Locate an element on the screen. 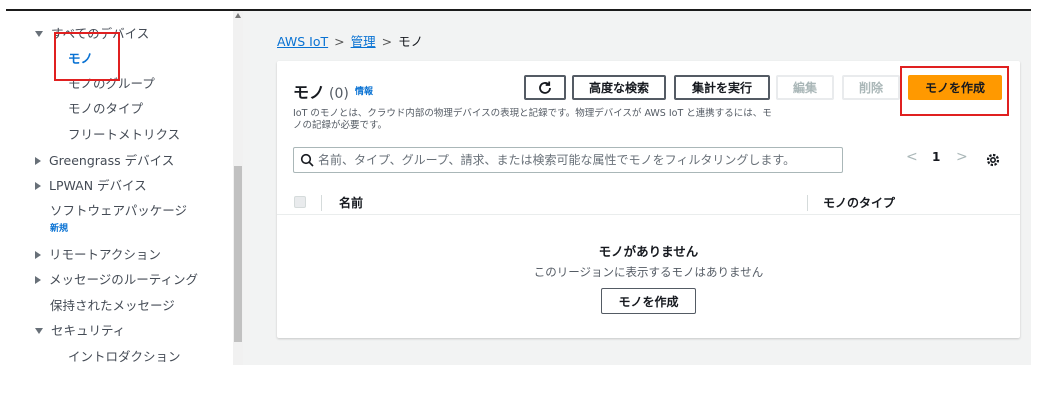 The height and width of the screenshot is (405, 1047). sidebar-item-label: フリートメトリクス is located at coordinates (124, 134).